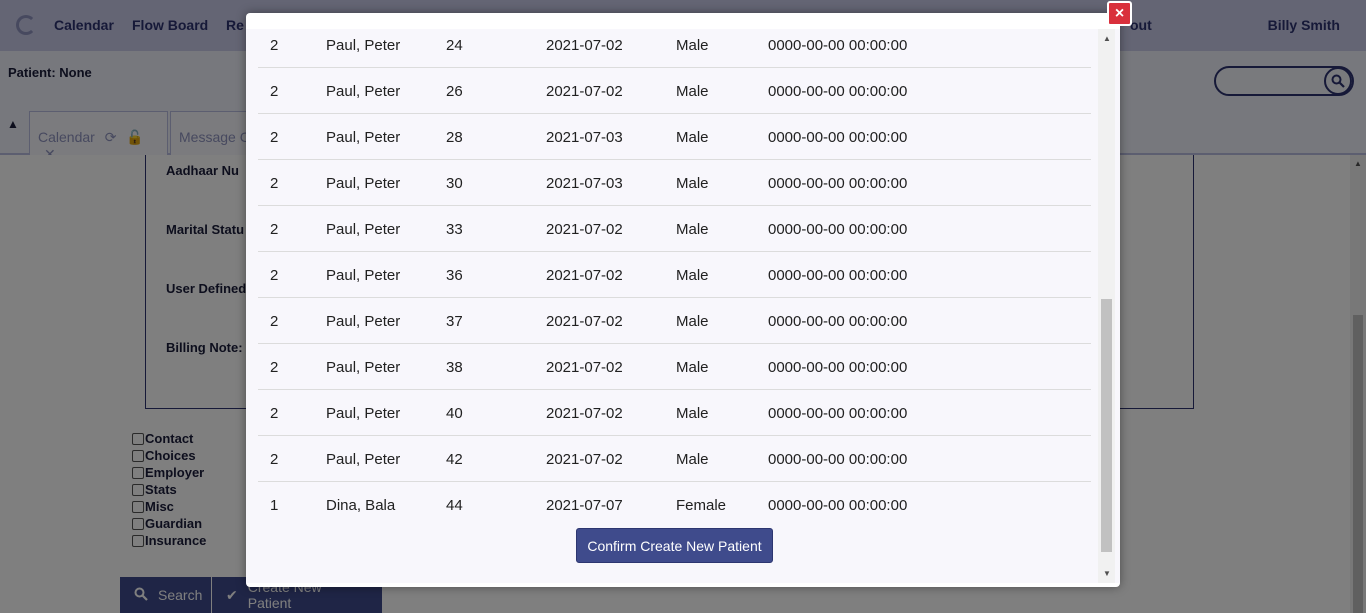 Image resolution: width=1366 pixels, height=613 pixels. I want to click on cell-id: 44, so click(454, 505).